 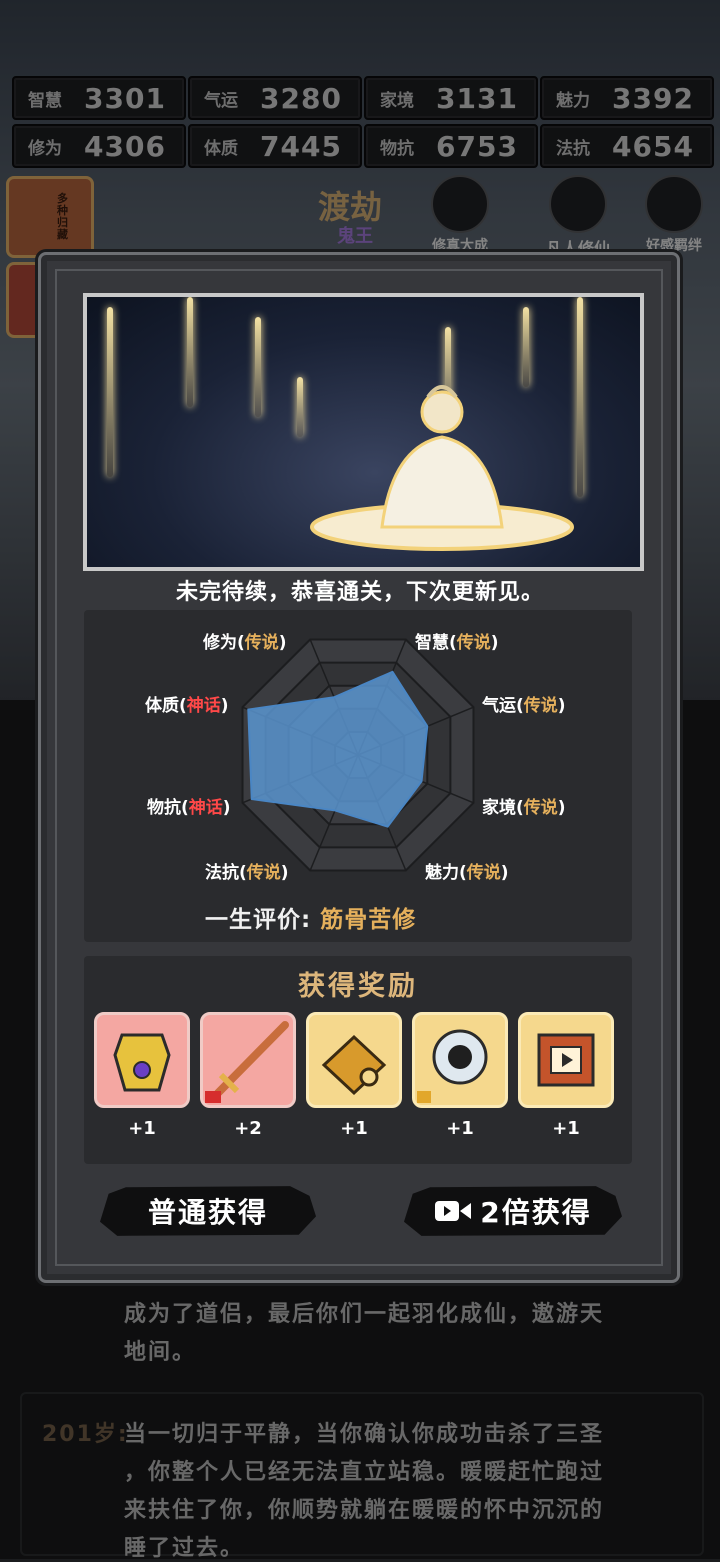 I want to click on attribute-radar-chart, so click(x=358, y=755).